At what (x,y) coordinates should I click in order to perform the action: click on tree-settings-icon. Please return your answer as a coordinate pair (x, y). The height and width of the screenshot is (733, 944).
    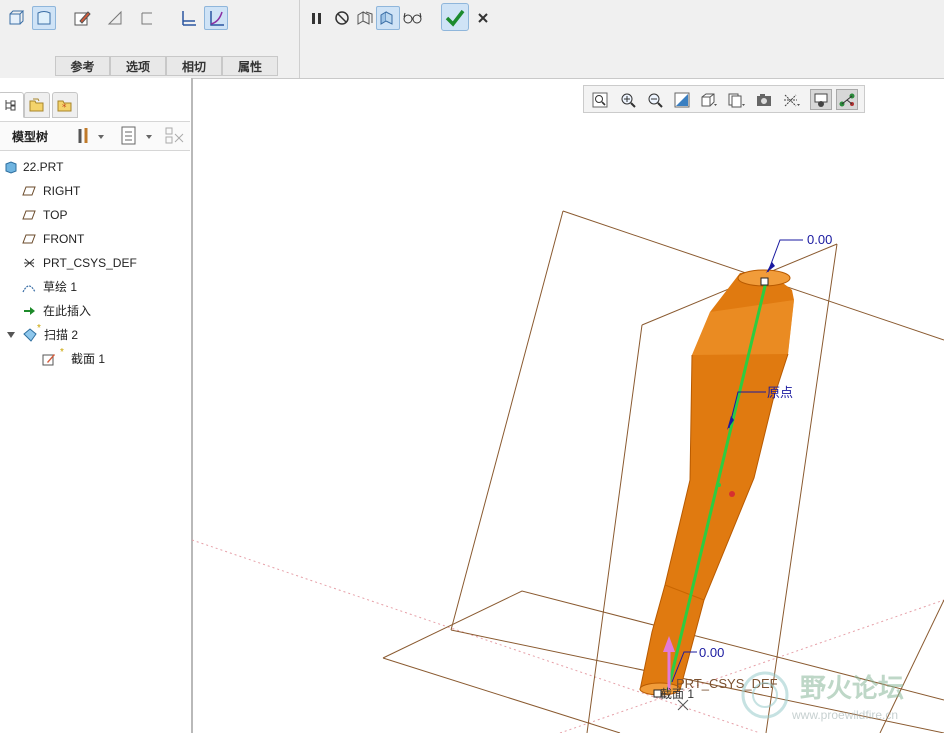
    Looking at the image, I should click on (91, 136).